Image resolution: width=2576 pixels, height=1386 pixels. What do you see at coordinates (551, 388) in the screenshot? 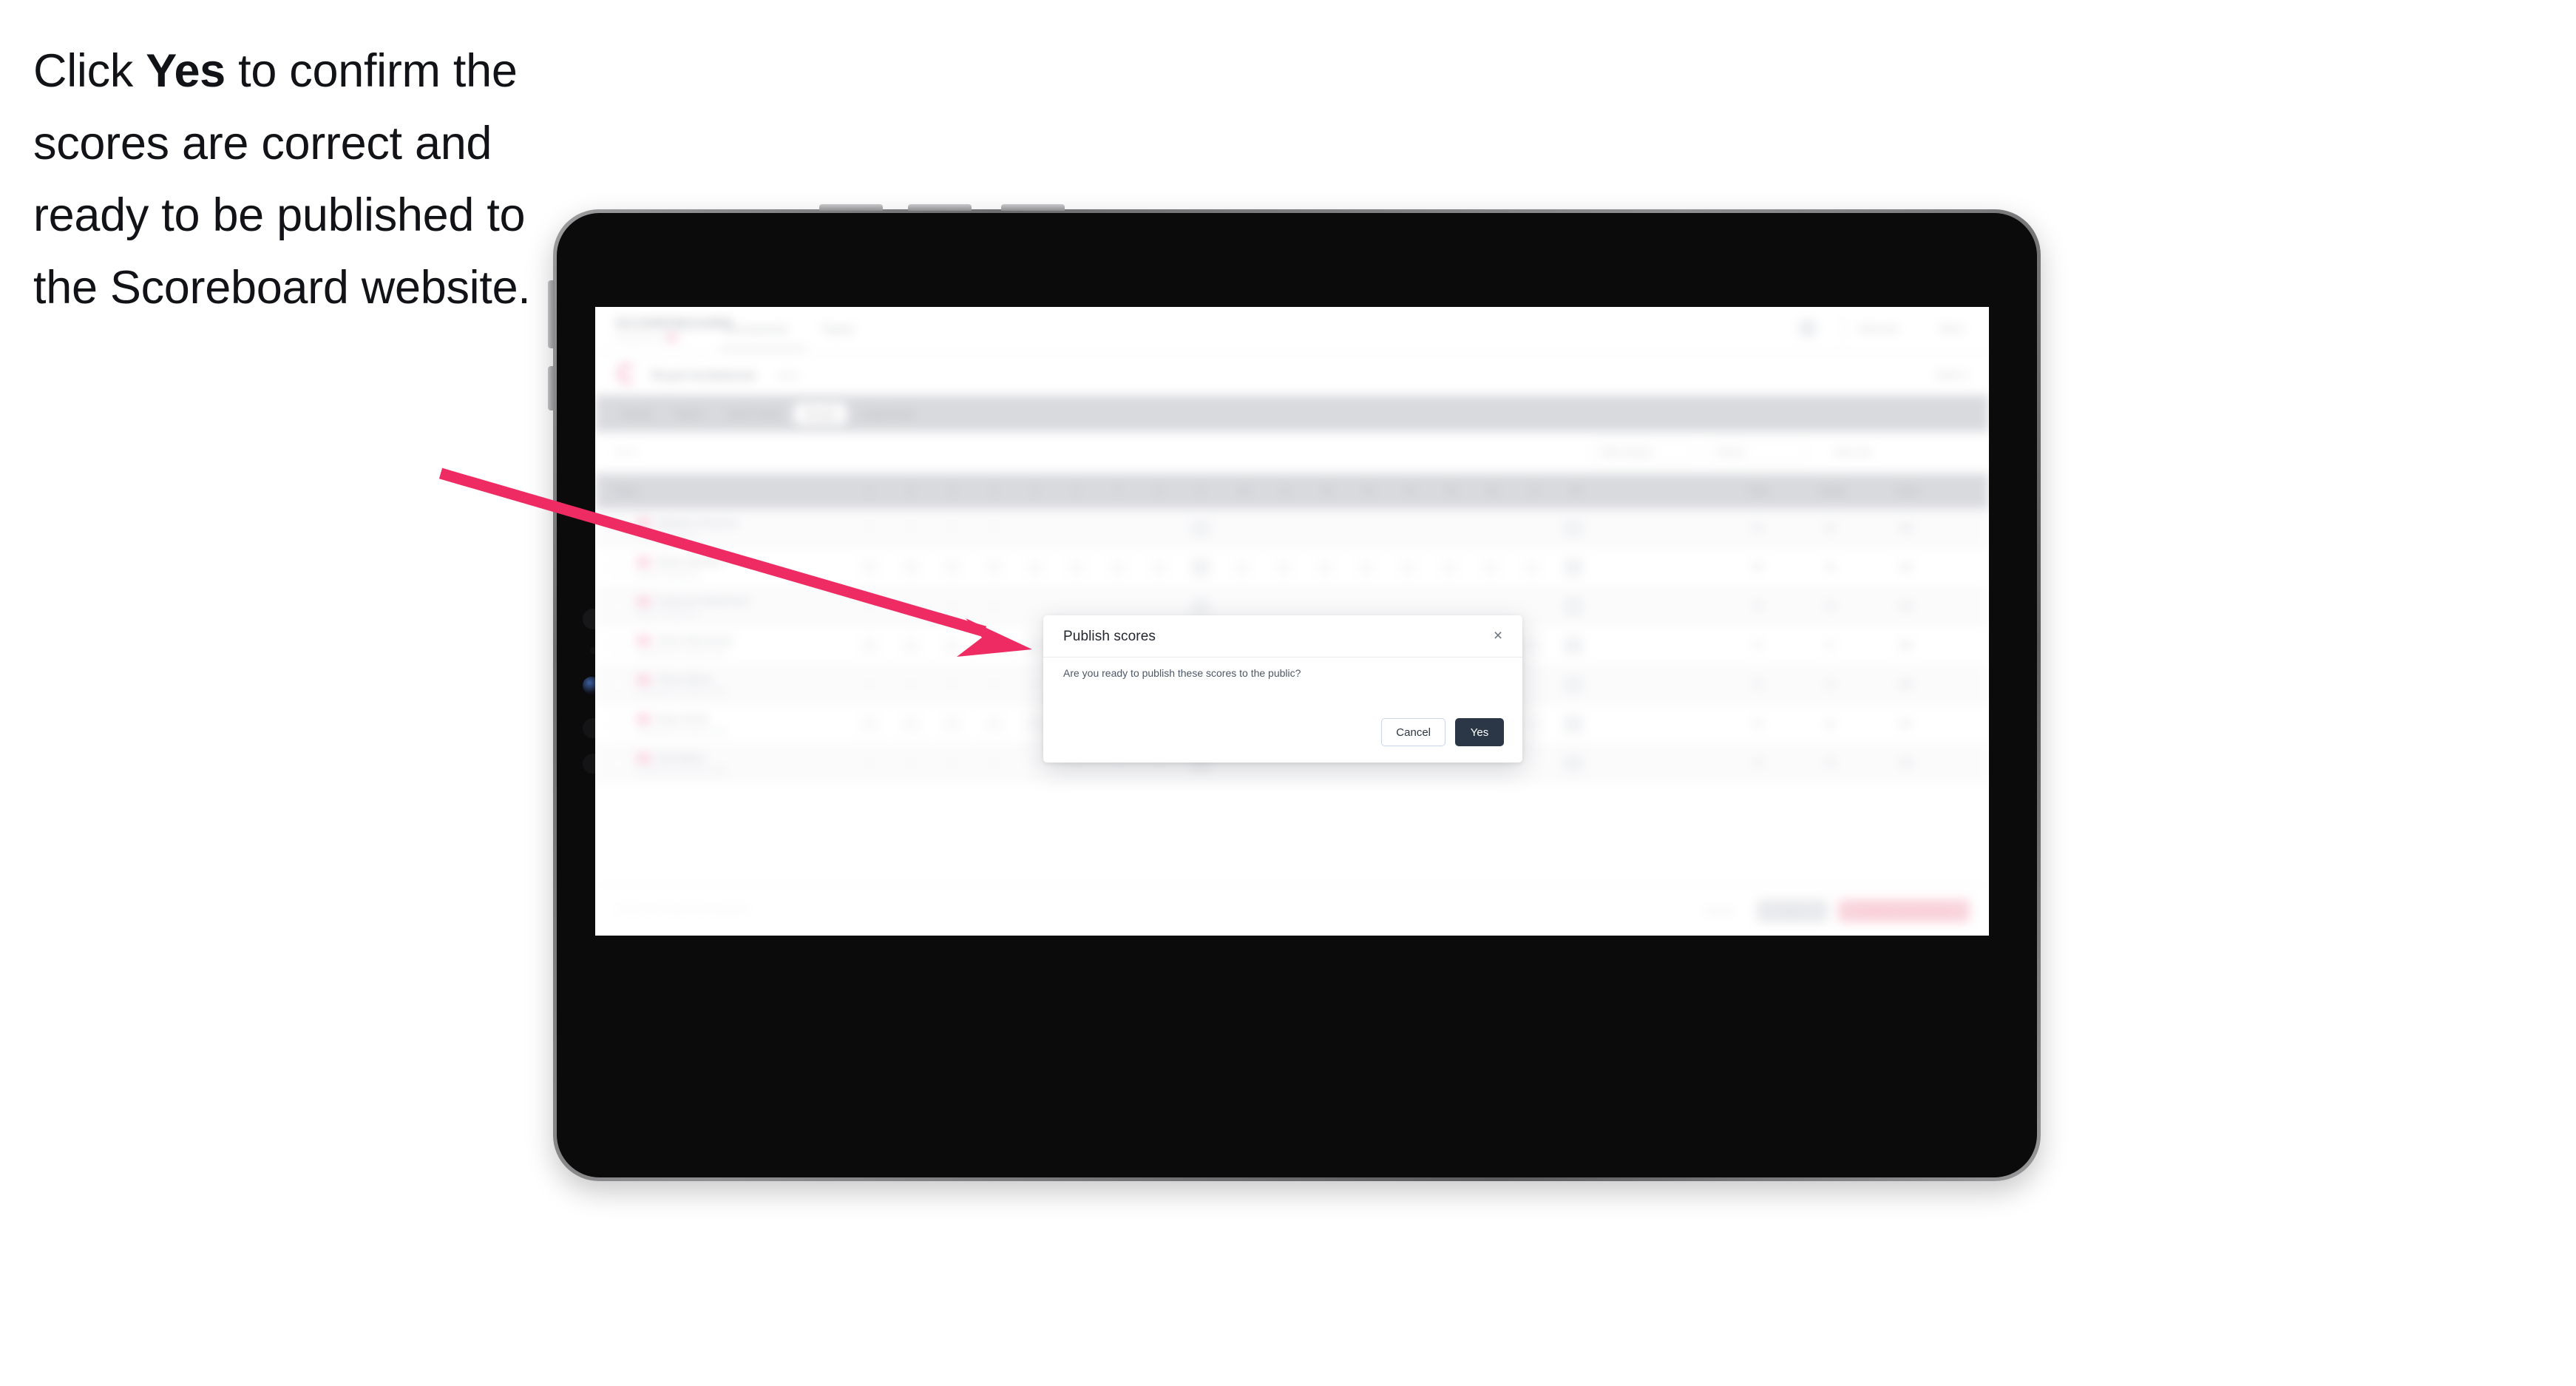
I see `tablet-volume-down-button` at bounding box center [551, 388].